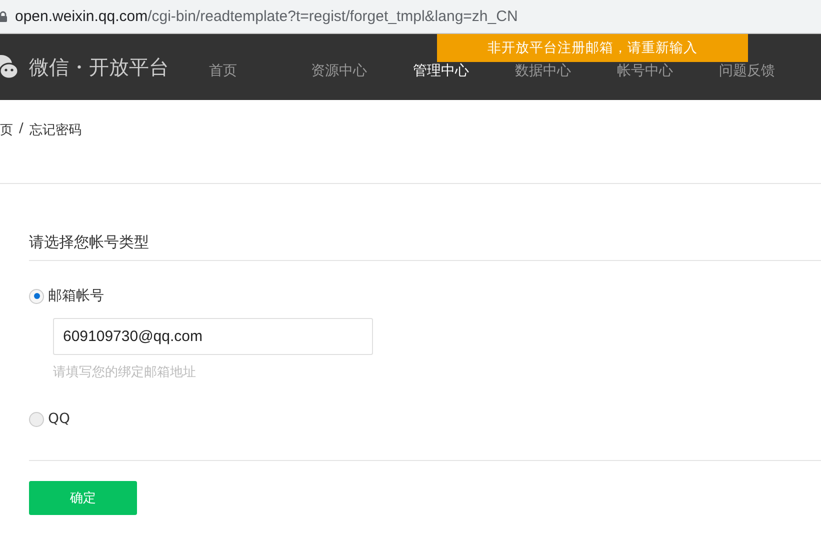 The height and width of the screenshot is (545, 821). Describe the element at coordinates (425, 419) in the screenshot. I see `radio-option: QQ` at that location.